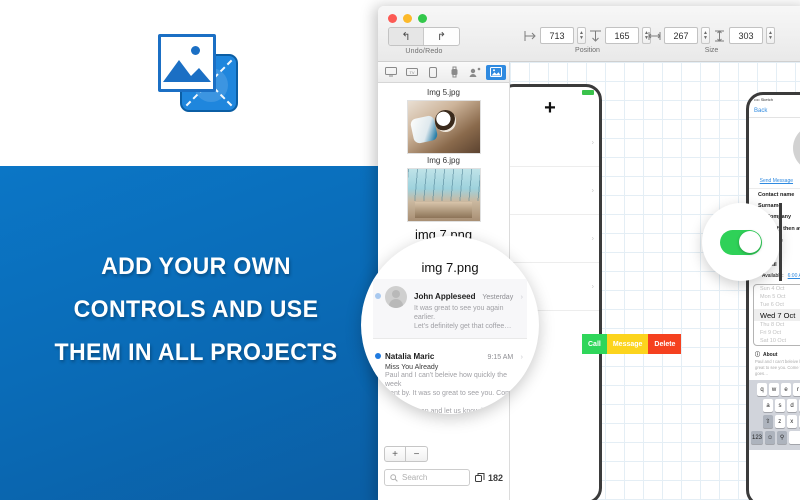 The height and width of the screenshot is (500, 800). What do you see at coordinates (786, 389) in the screenshot?
I see `key: e` at bounding box center [786, 389].